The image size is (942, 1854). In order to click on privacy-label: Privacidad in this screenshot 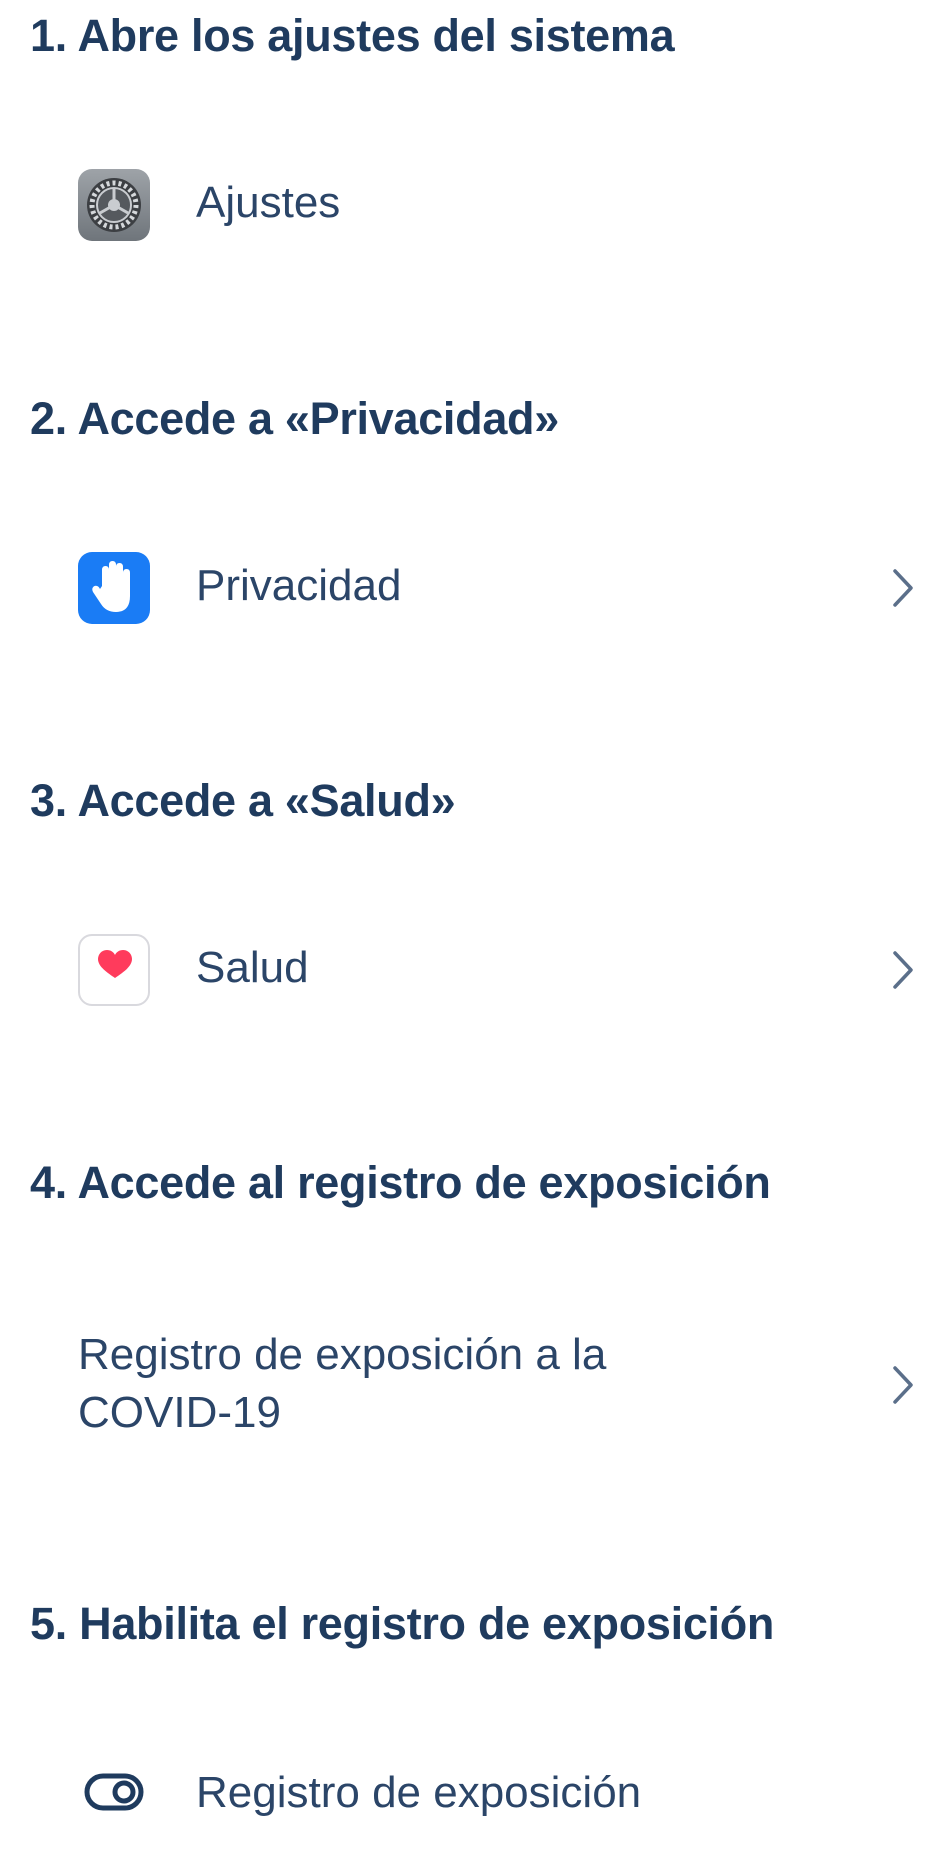, I will do `click(299, 585)`.